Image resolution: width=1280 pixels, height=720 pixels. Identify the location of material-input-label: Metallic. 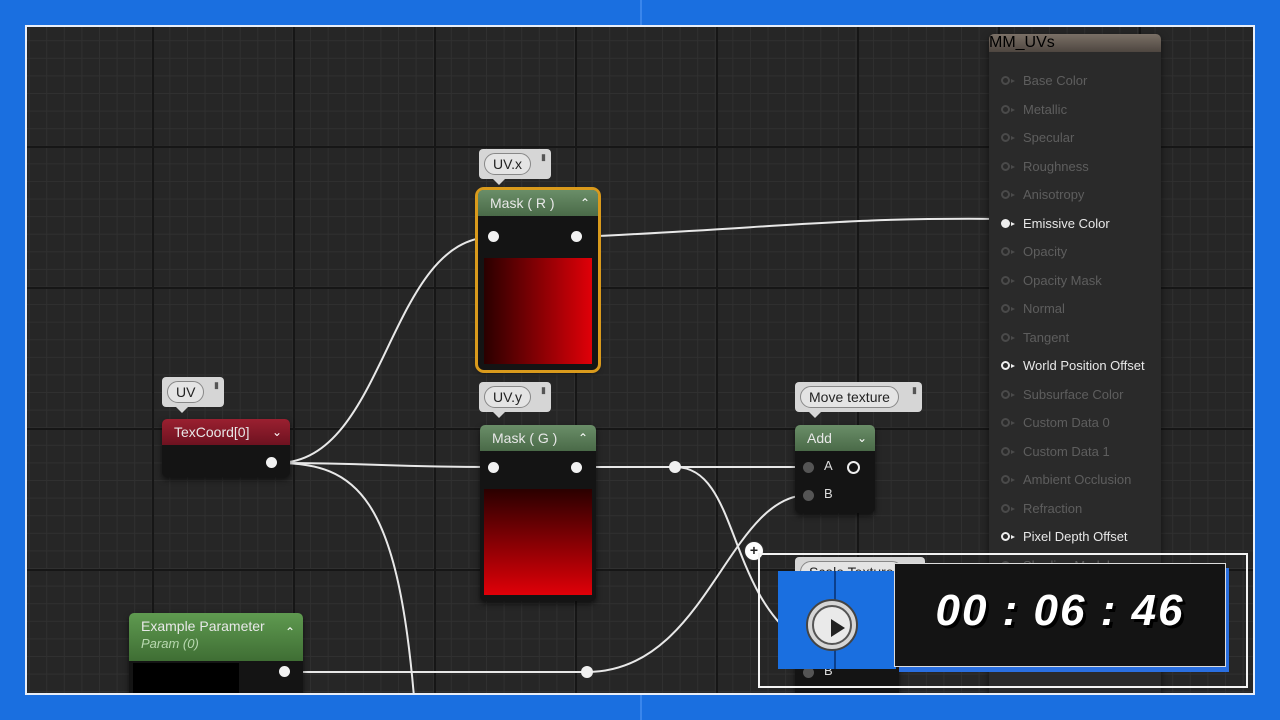
(1045, 109).